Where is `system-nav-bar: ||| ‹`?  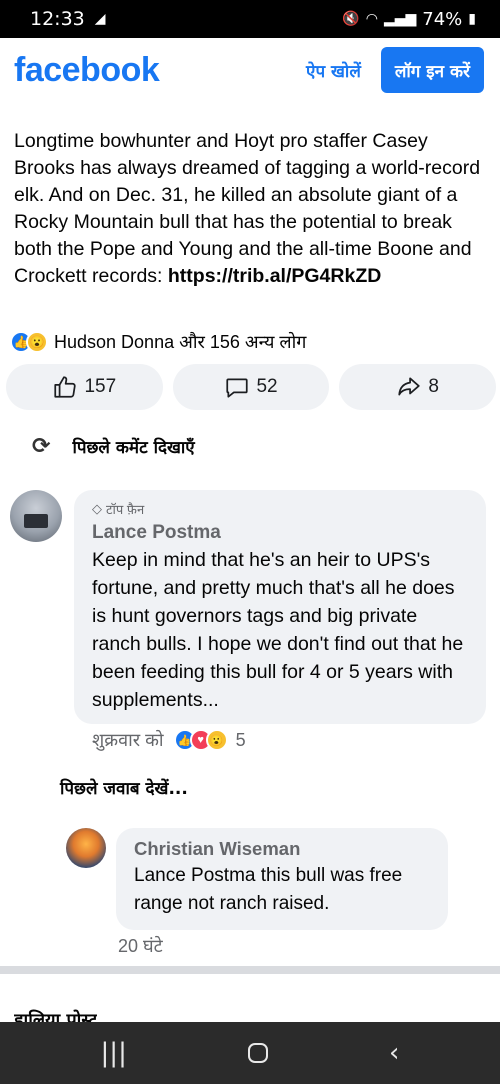
system-nav-bar: ||| ‹ is located at coordinates (250, 1053).